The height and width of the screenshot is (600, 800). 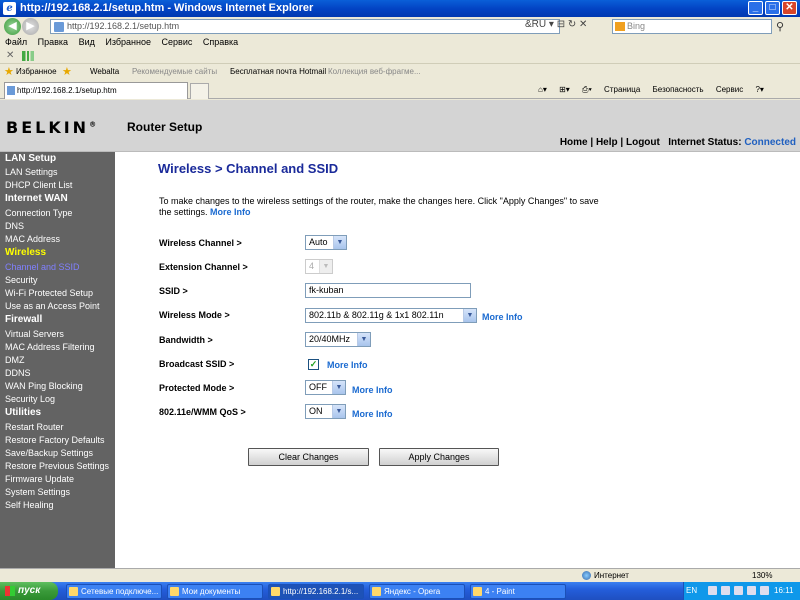 I want to click on sidebar-item-dns: DNS, so click(x=14, y=226).